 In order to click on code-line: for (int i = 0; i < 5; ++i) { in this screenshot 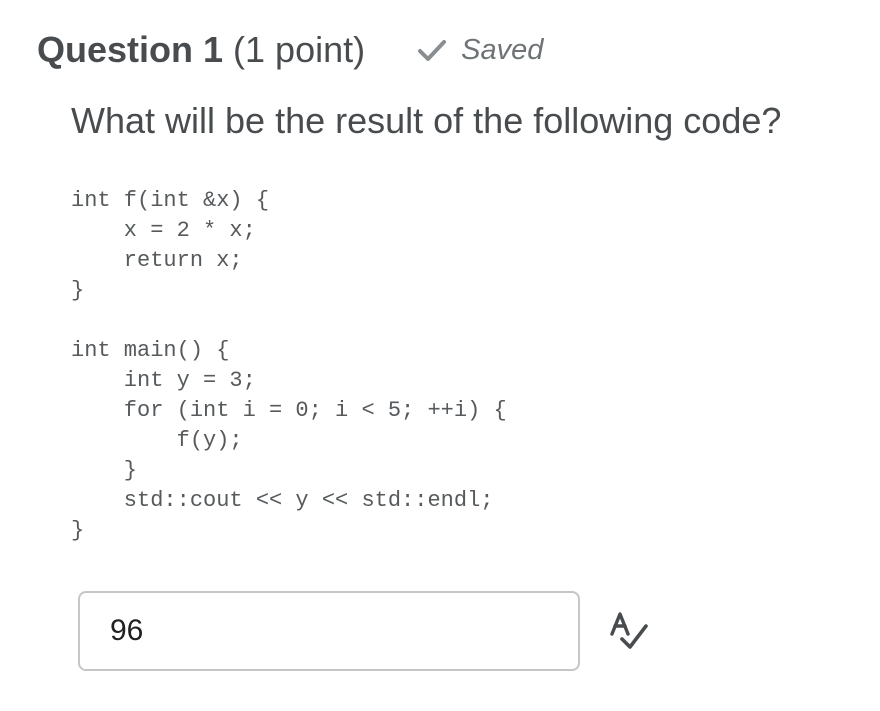, I will do `click(289, 410)`.